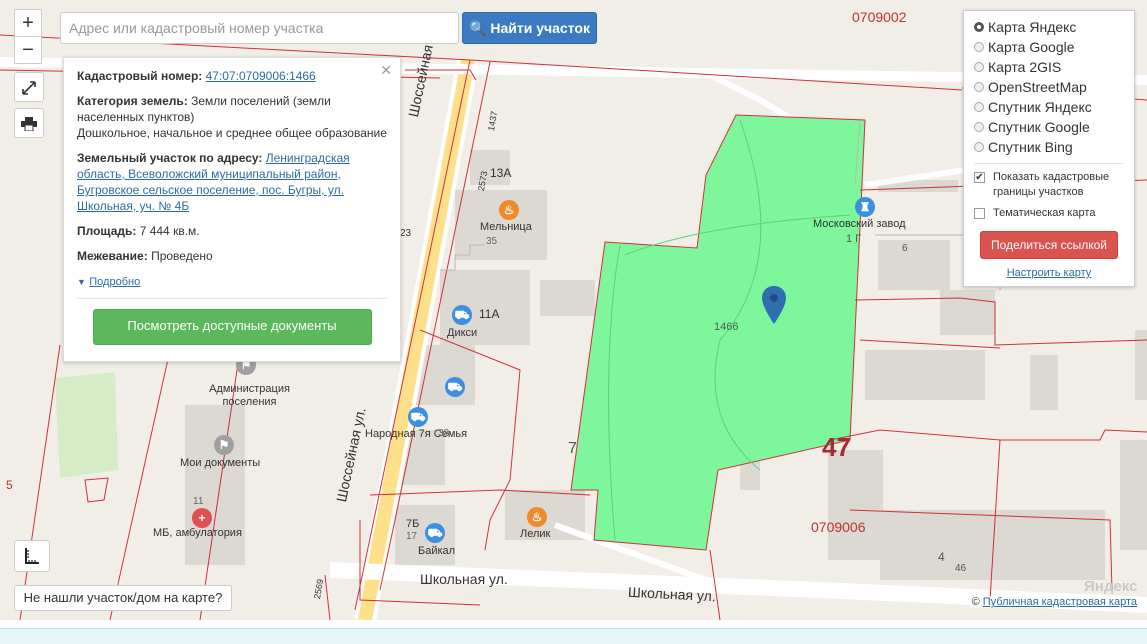 Image resolution: width=1147 pixels, height=644 pixels. Describe the element at coordinates (112, 256) in the screenshot. I see `survey-label: Межевание:` at that location.